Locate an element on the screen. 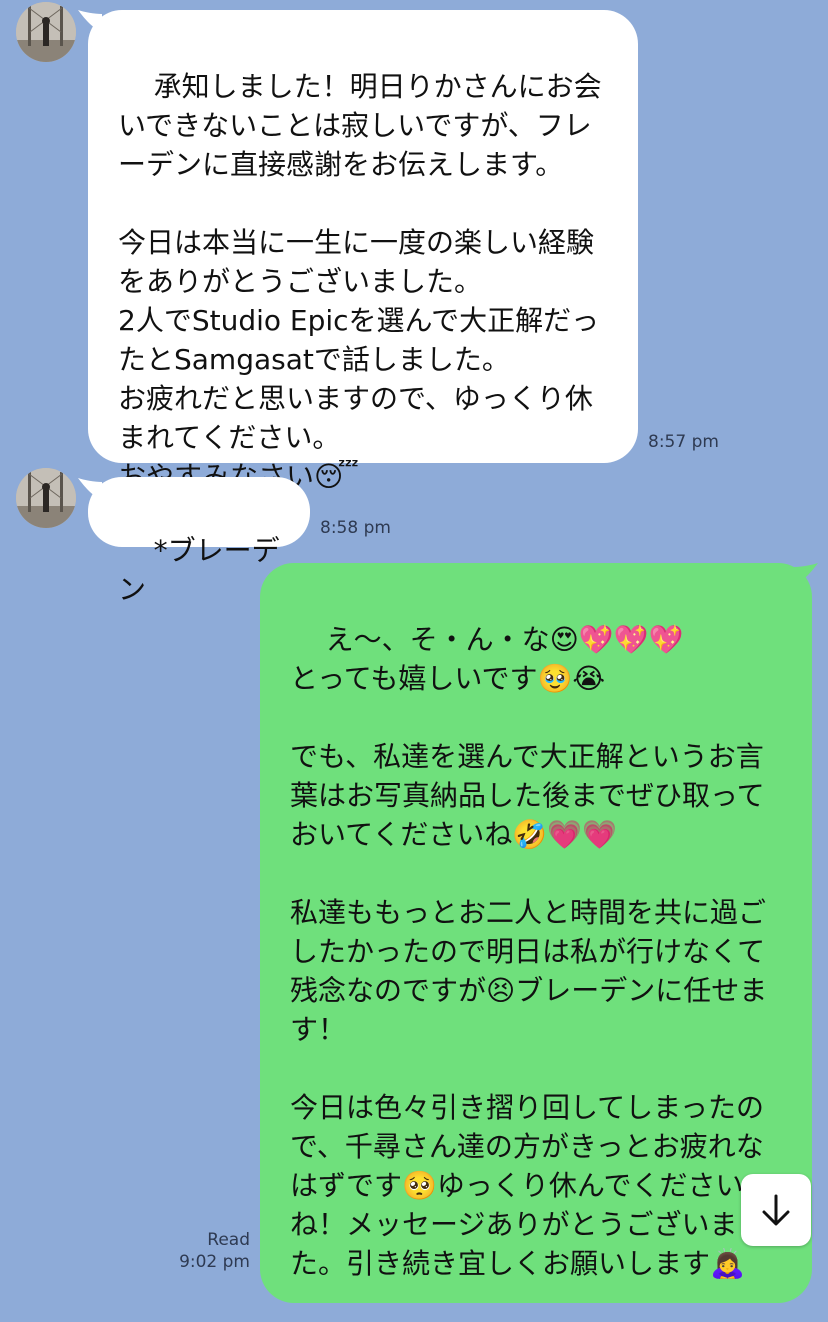 Image resolution: width=828 pixels, height=1322 pixels. message-text: *ブレーデン is located at coordinates (199, 570).